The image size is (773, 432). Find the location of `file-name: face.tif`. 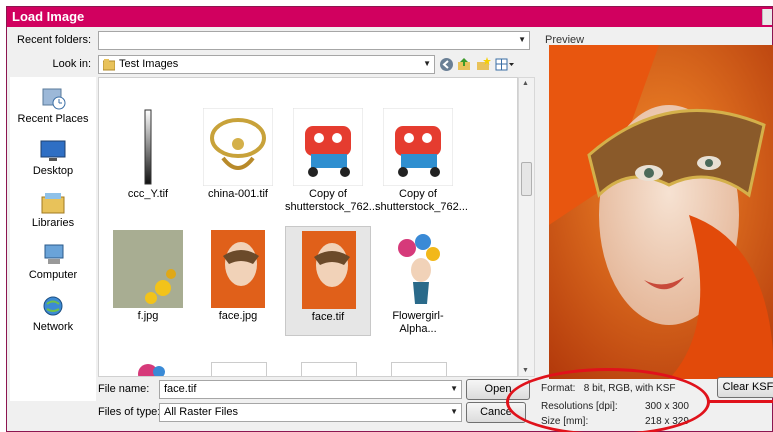

file-name: face.tif is located at coordinates (328, 317).